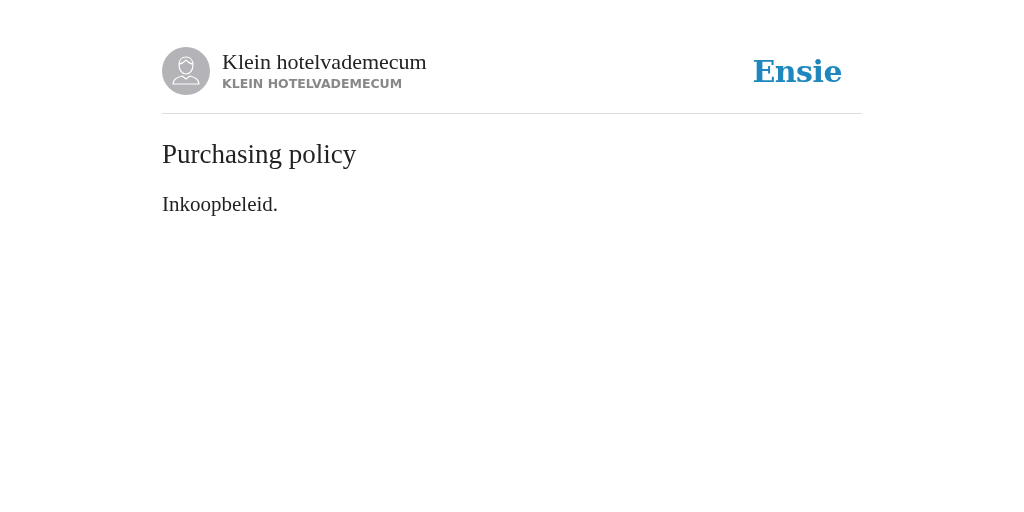 The width and height of the screenshot is (1024, 512). What do you see at coordinates (260, 154) in the screenshot?
I see `article-heading: Purchasing policy` at bounding box center [260, 154].